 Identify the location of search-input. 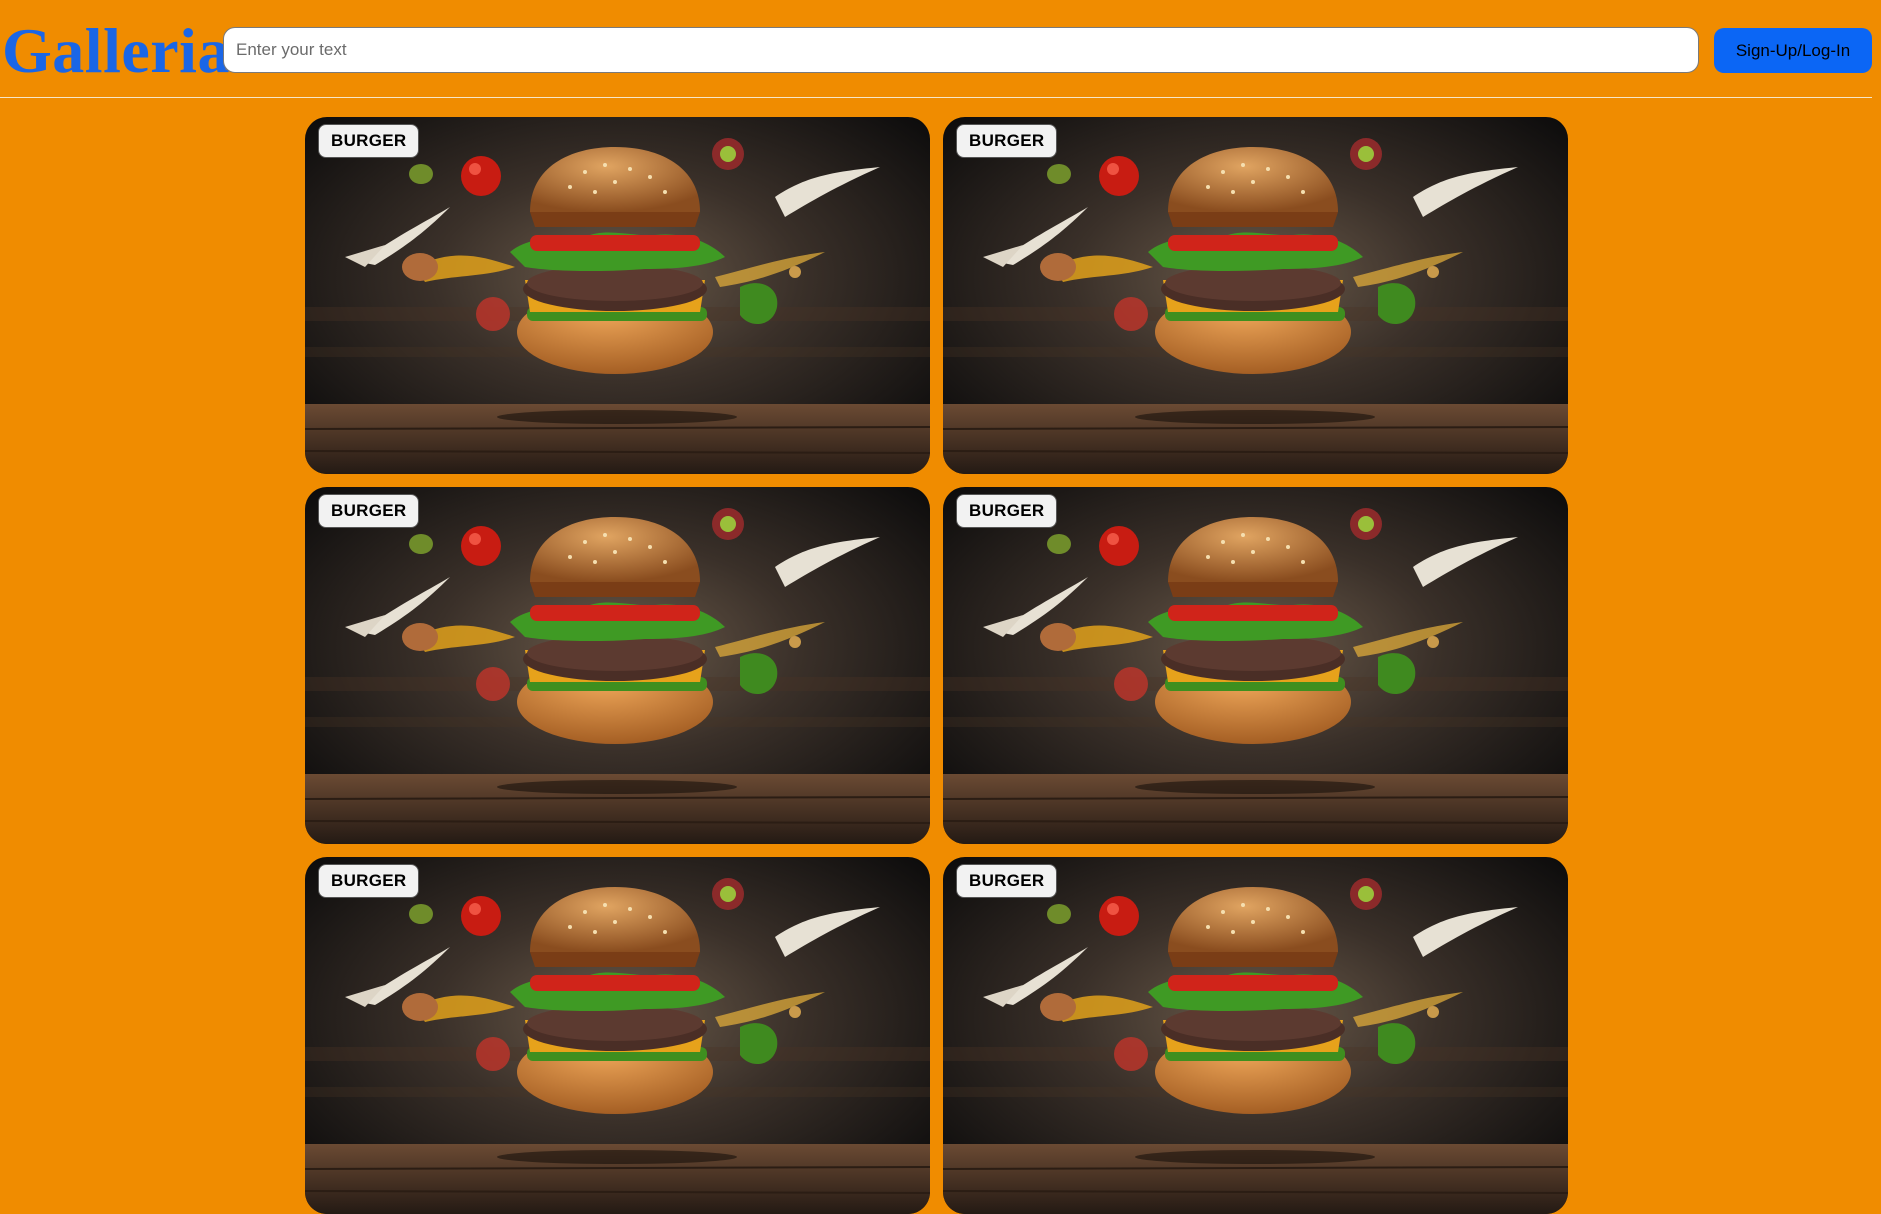
(961, 50).